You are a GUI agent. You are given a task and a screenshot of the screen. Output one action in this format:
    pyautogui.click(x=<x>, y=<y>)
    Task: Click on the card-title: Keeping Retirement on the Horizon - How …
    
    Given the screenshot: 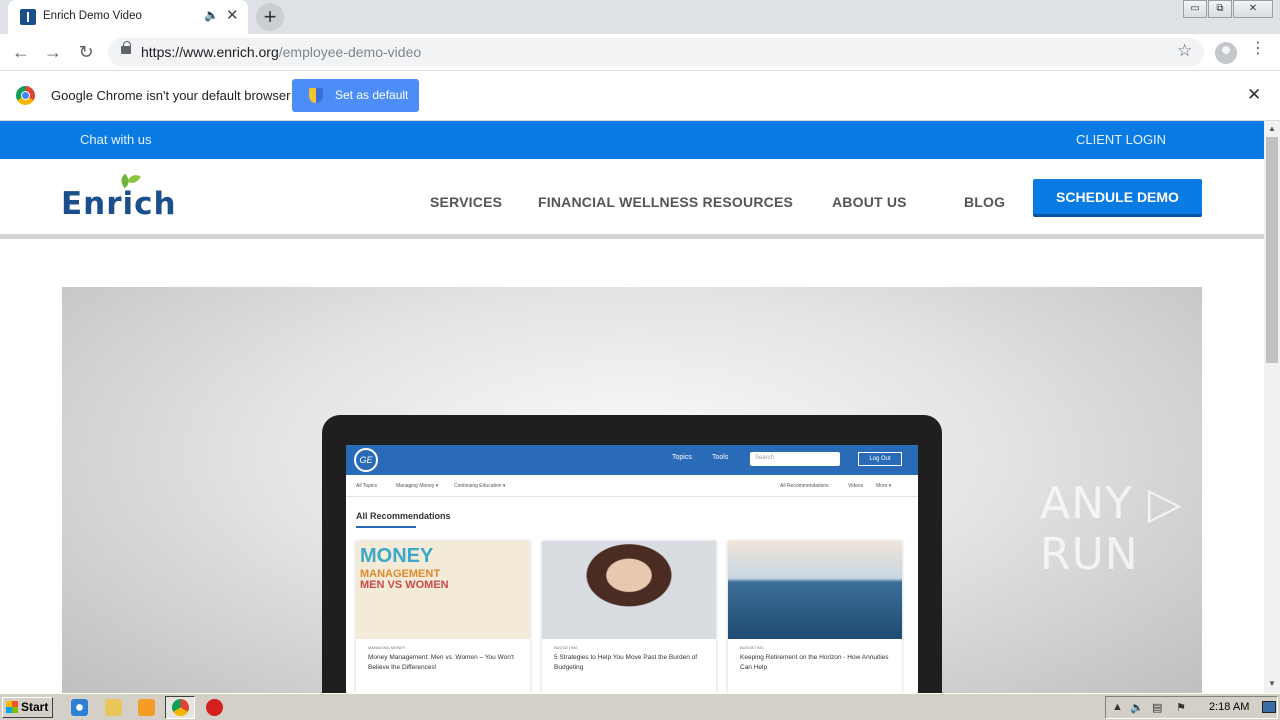 What is the action you would take?
    pyautogui.click(x=814, y=662)
    